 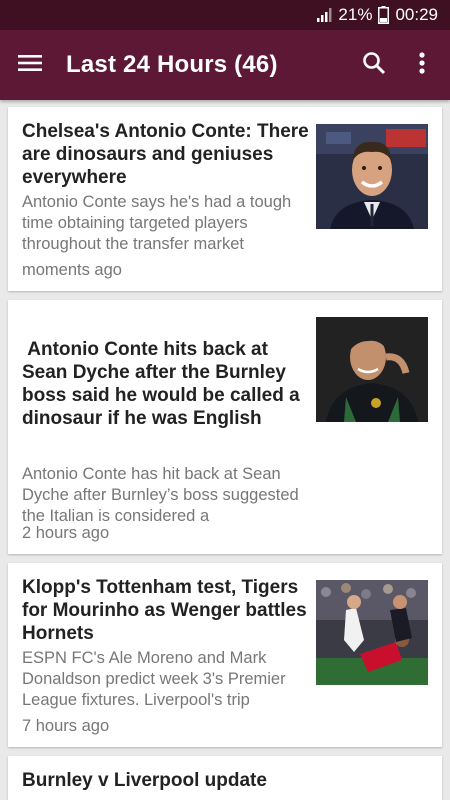 I want to click on article-time: moments ago, so click(x=72, y=270).